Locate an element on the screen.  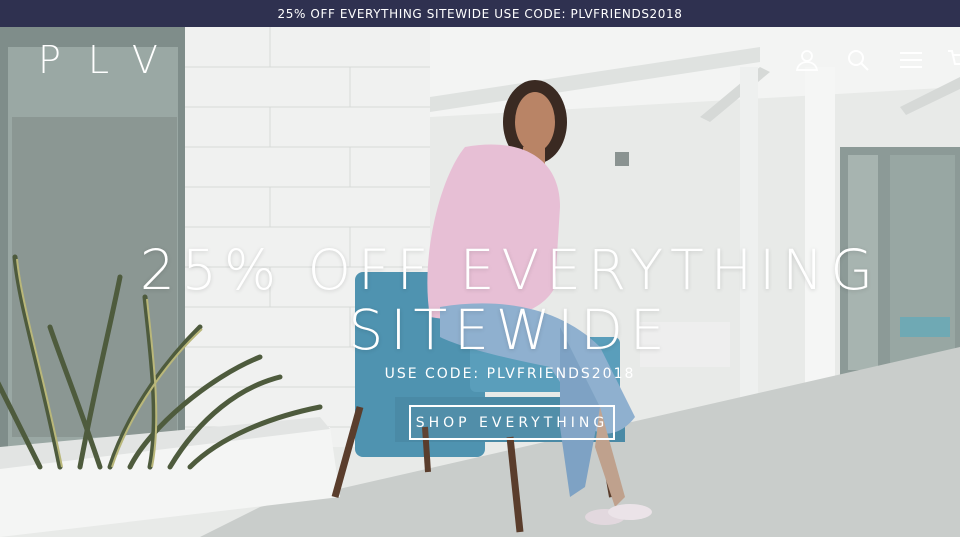
site-logo: PLV is located at coordinates (111, 60).